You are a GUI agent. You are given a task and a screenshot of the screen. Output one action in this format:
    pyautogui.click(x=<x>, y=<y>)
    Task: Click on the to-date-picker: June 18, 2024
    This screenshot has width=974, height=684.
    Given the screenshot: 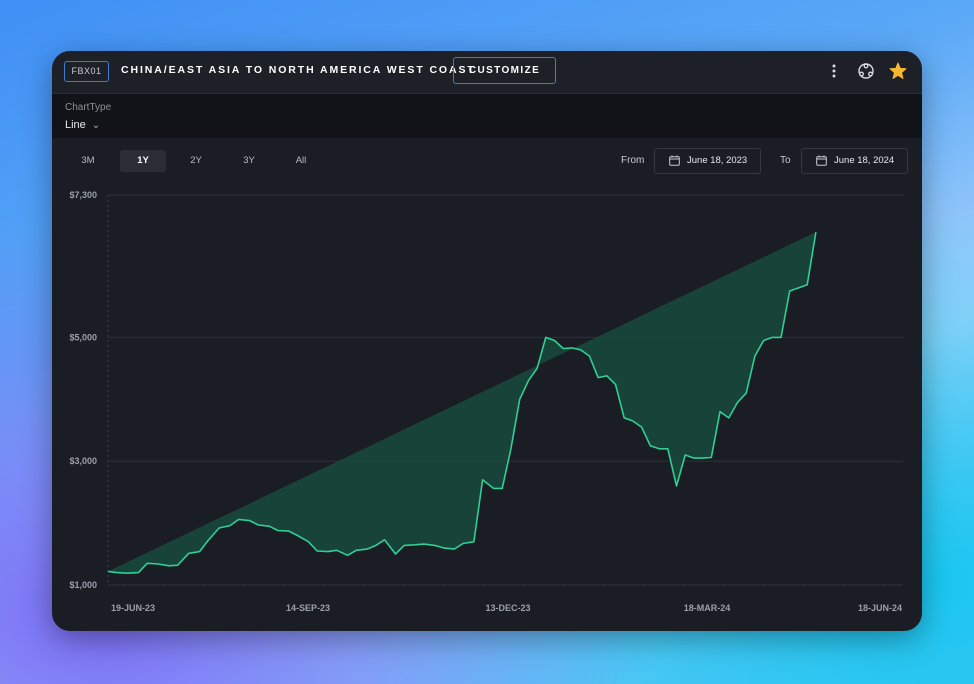 What is the action you would take?
    pyautogui.click(x=854, y=161)
    